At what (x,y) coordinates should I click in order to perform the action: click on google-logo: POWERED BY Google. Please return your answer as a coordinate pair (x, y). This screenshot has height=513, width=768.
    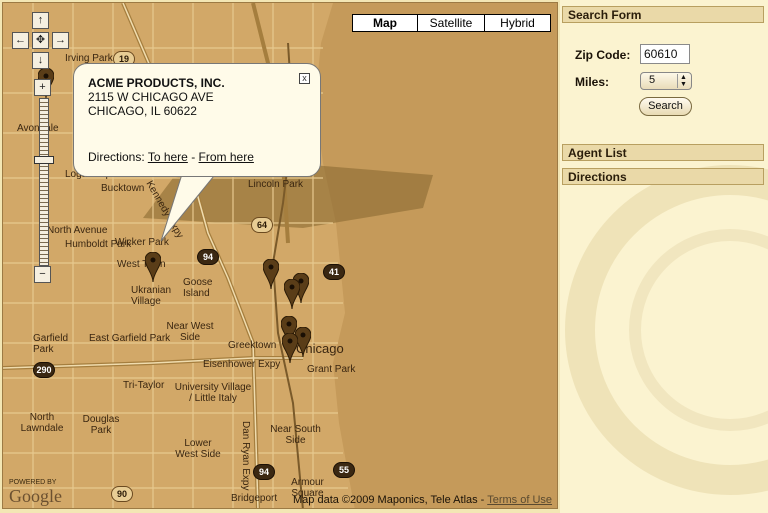
    Looking at the image, I should click on (35, 493).